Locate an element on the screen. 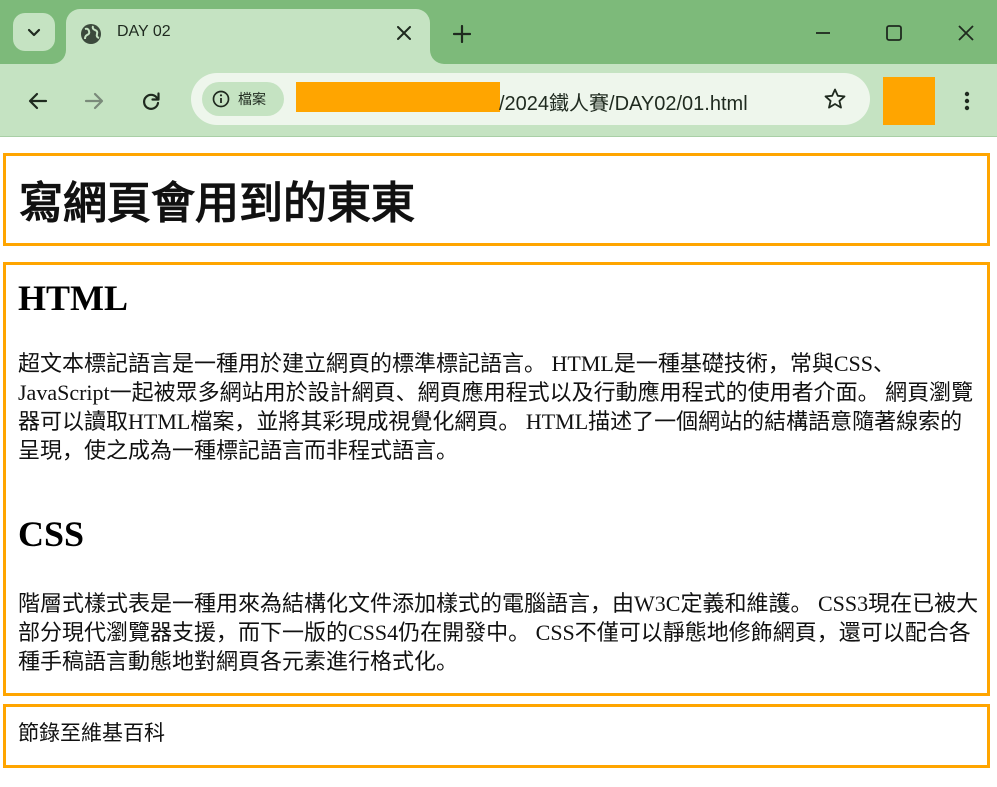 The image size is (997, 787). address-bar: 檔案 /2024鐵人賽/DAY02/01.html is located at coordinates (530, 99).